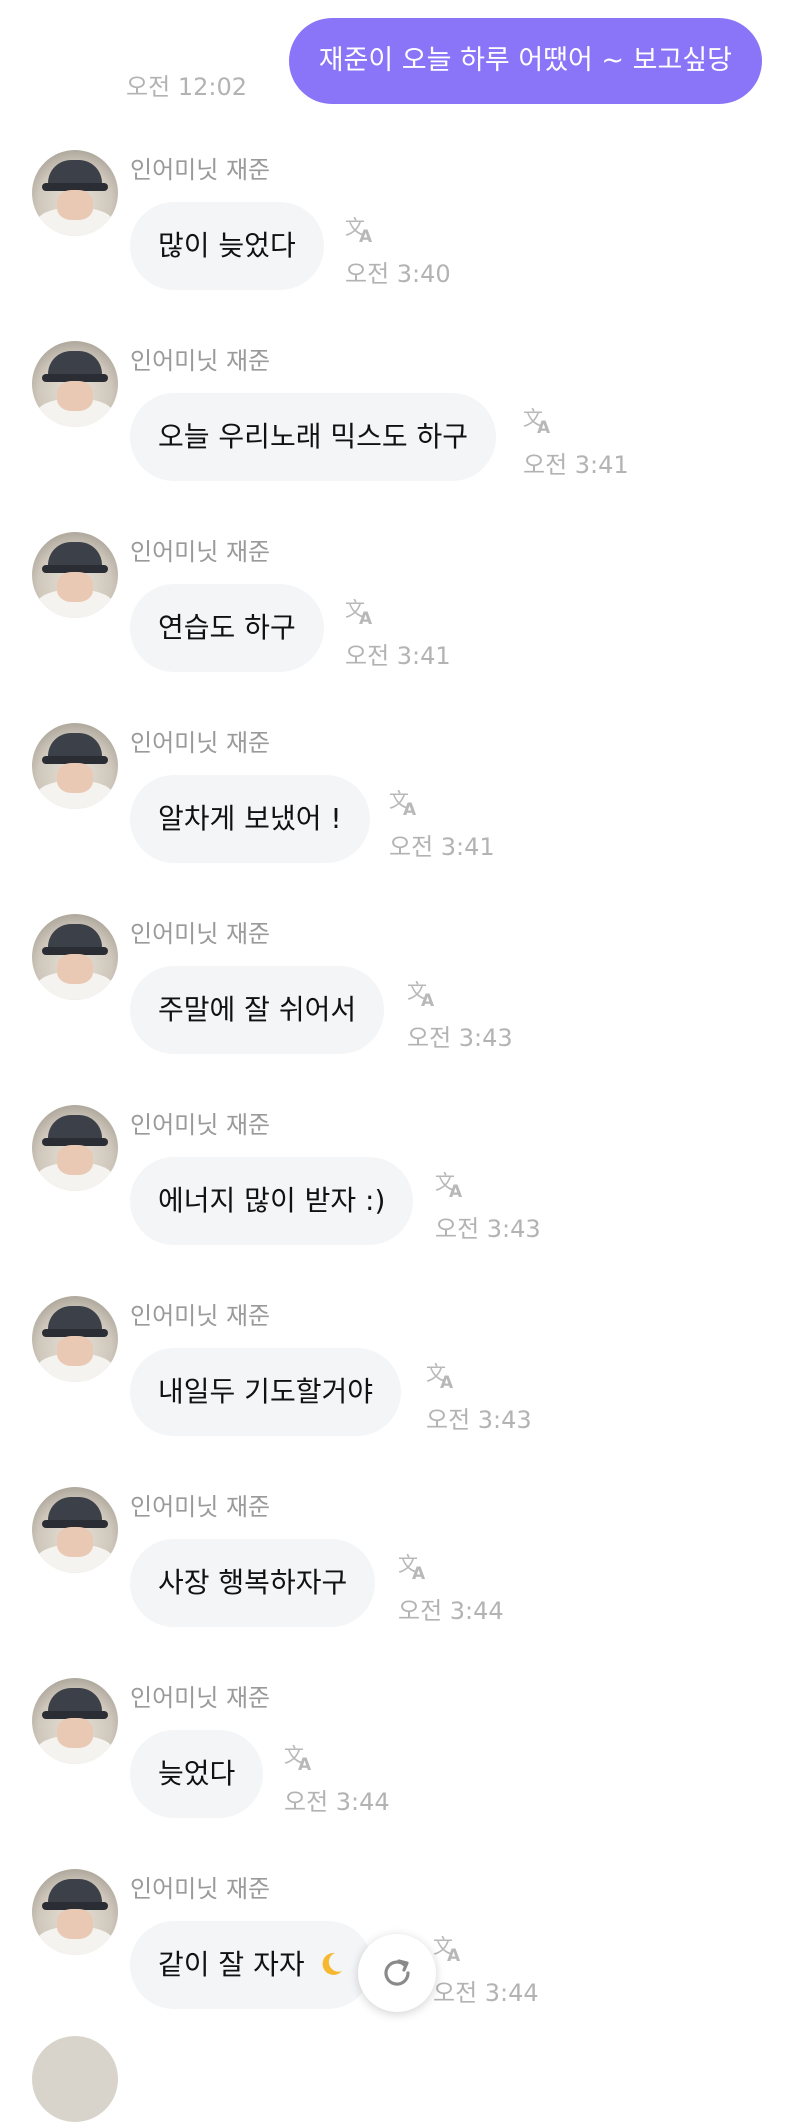 The image size is (795, 2122). Describe the element at coordinates (397, 1009) in the screenshot. I see `incoming-message: 인어미닛 재준 주말에 잘 쉬어서 文A 오전 3:43` at that location.